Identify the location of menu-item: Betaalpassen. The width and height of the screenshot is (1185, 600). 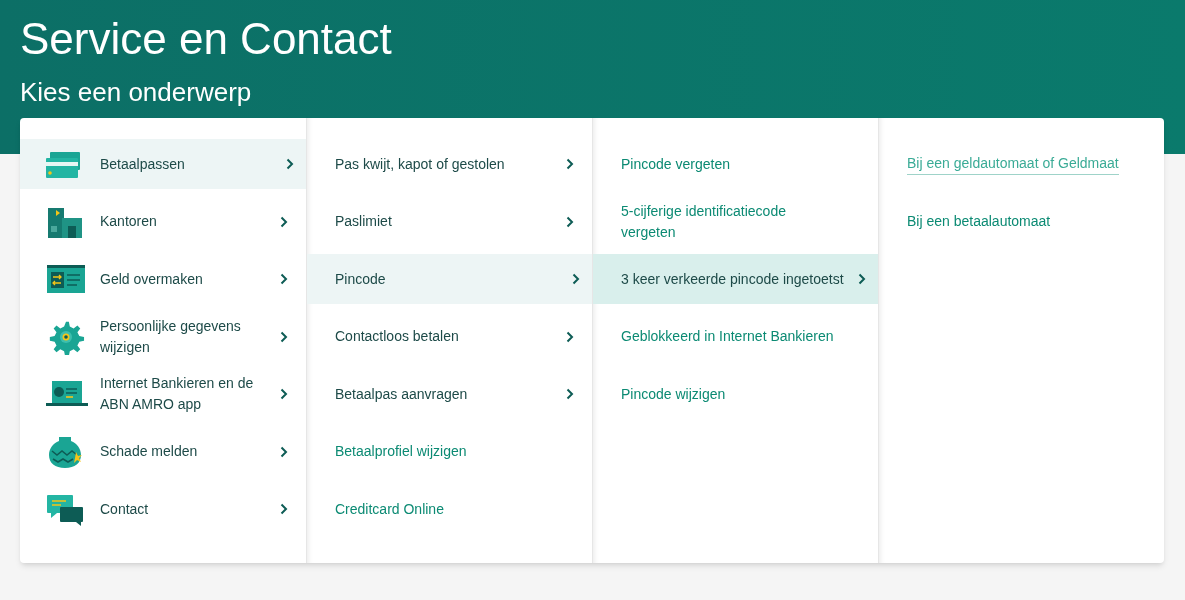
(163, 164).